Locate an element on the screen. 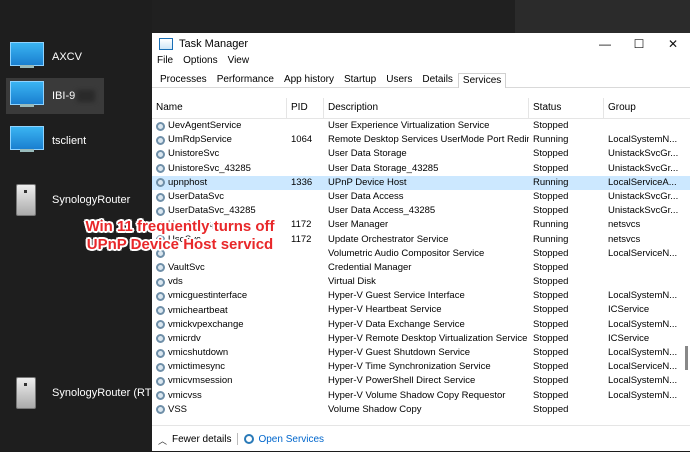 The image size is (690, 452). service-name-label: vmicheartbeat is located at coordinates (198, 310).